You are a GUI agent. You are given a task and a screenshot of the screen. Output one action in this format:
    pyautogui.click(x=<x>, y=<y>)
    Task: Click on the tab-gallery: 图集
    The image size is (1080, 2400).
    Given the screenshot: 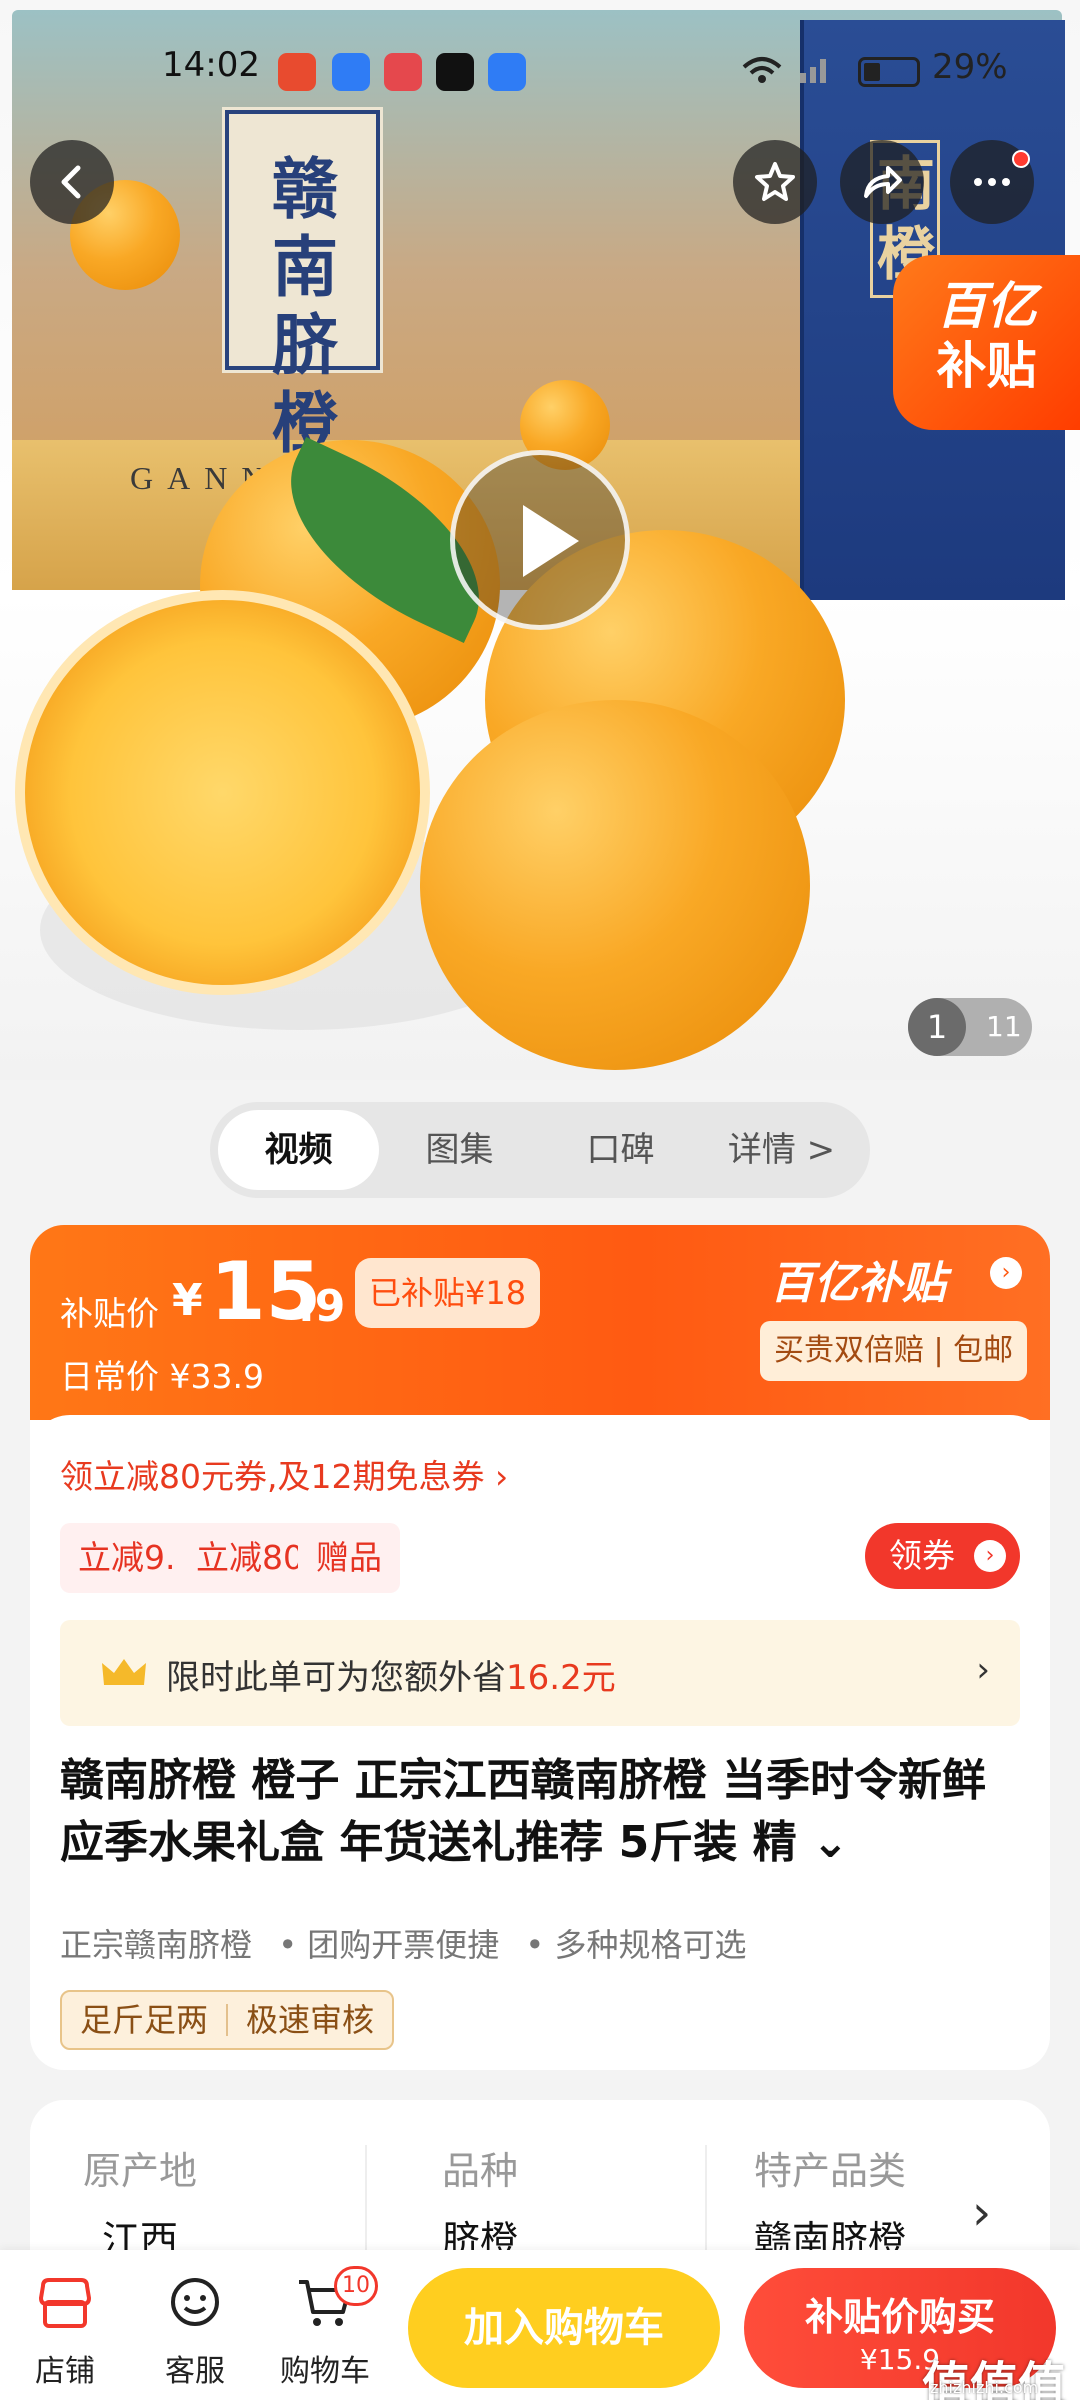 What is the action you would take?
    pyautogui.click(x=459, y=1150)
    